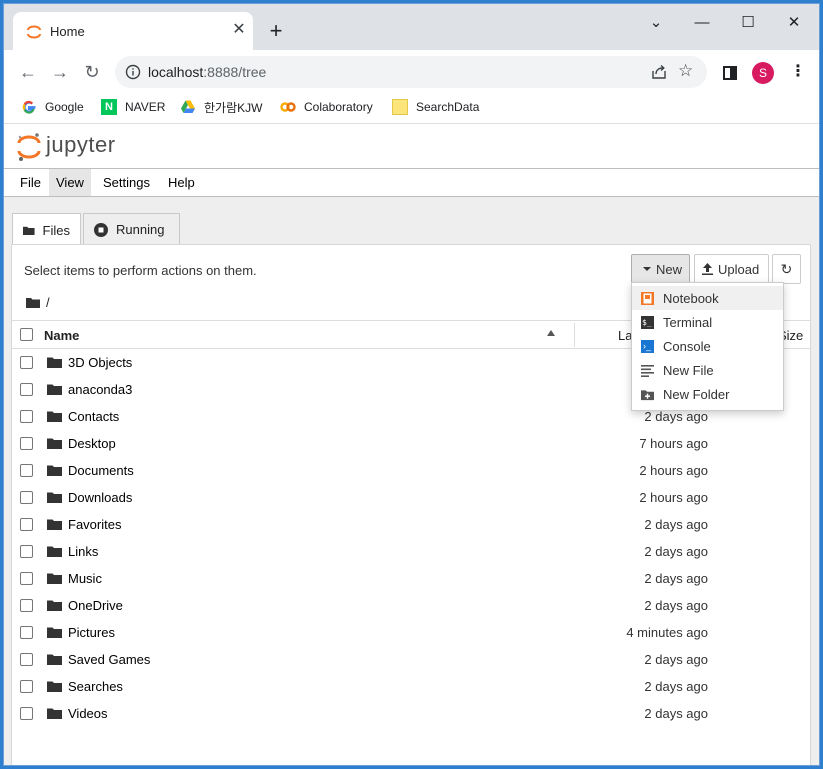 The height and width of the screenshot is (769, 823). I want to click on file-list-row: Videos 2 days ago, so click(411, 713).